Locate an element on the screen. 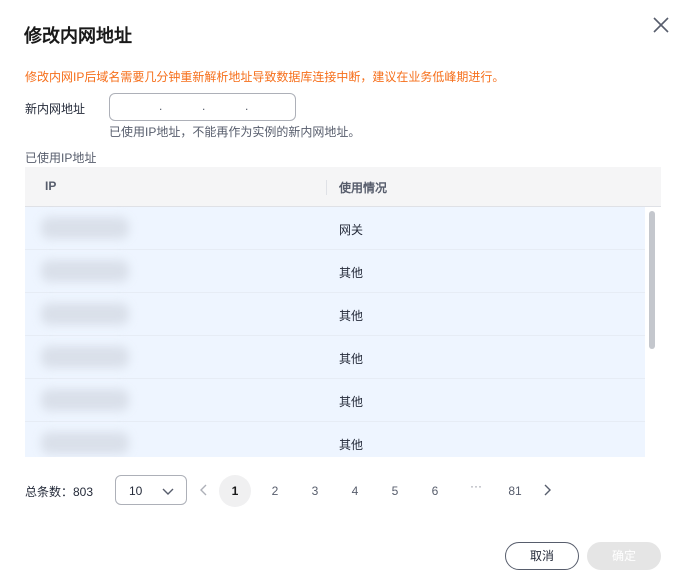 The height and width of the screenshot is (584, 681). new-ip-input: . . . is located at coordinates (202, 107).